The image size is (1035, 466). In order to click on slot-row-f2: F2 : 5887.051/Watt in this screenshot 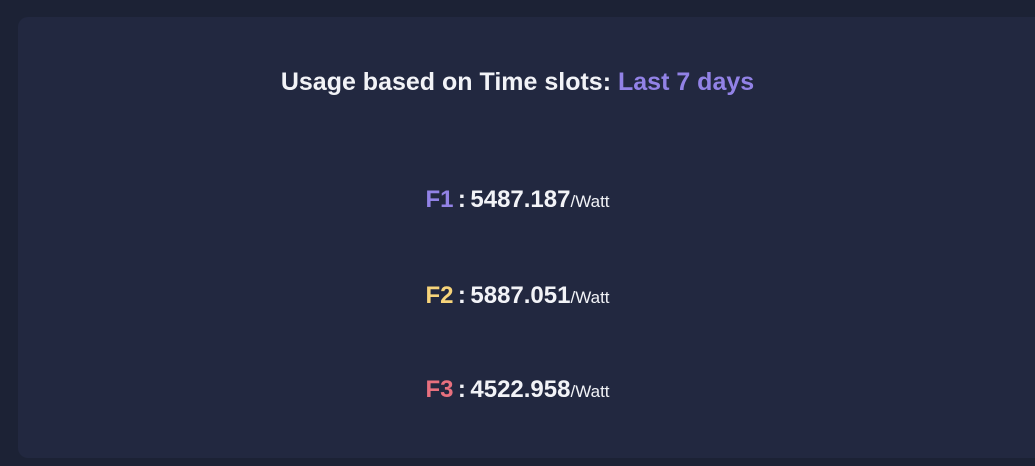, I will do `click(517, 296)`.